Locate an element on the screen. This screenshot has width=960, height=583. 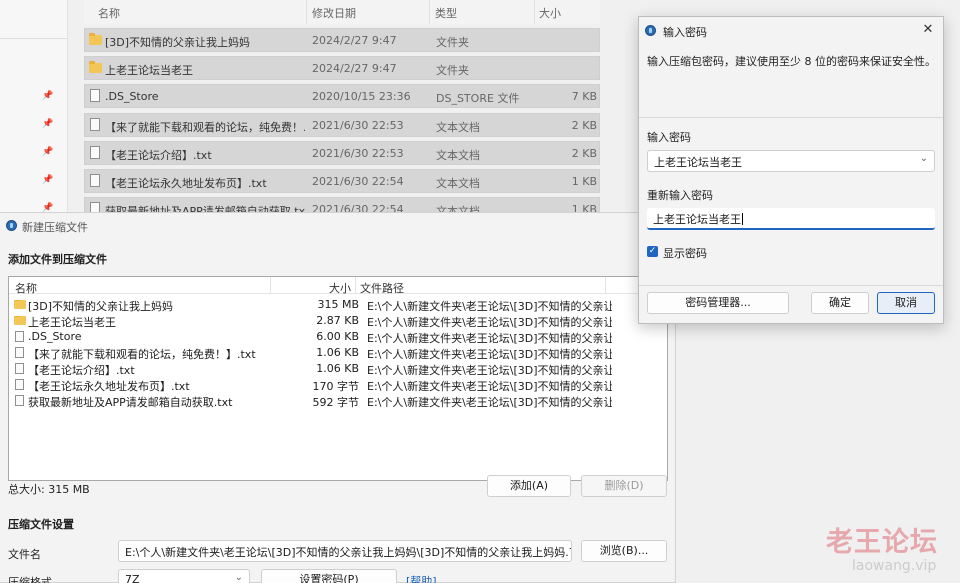
help-link: [帮助] is located at coordinates (421, 578).